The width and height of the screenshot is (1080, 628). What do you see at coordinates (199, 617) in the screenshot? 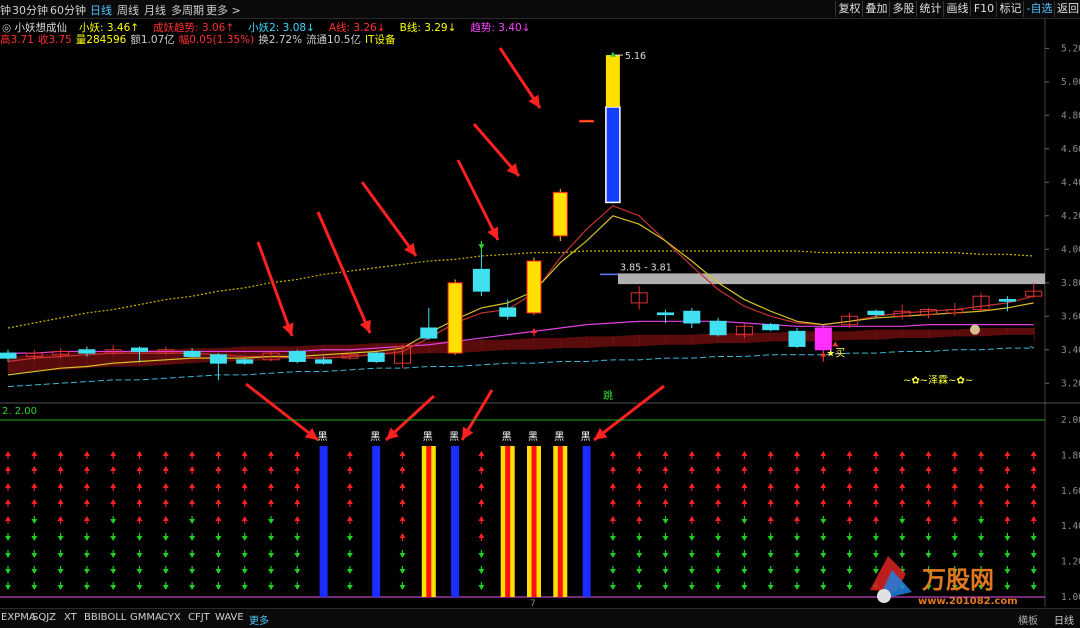
I see `indicator-tab-cfjt: CFJT` at bounding box center [199, 617].